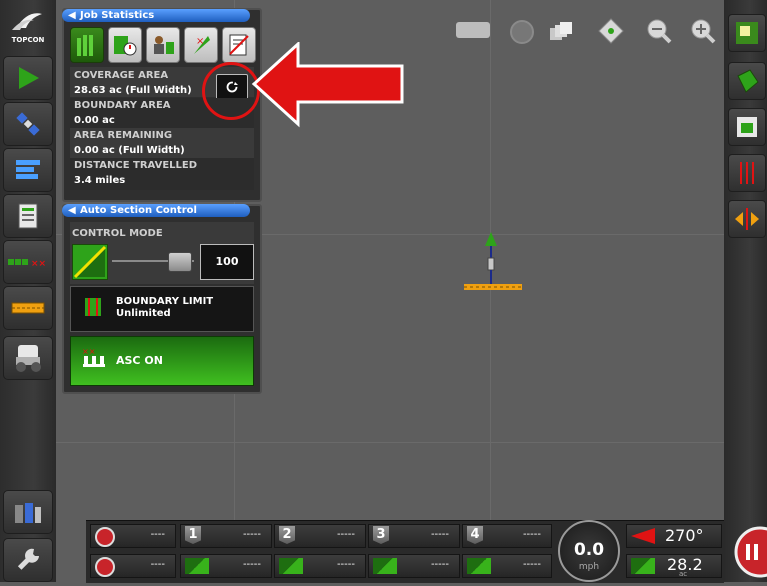 Image resolution: width=767 pixels, height=586 pixels. I want to click on bins-icon, so click(28, 513).